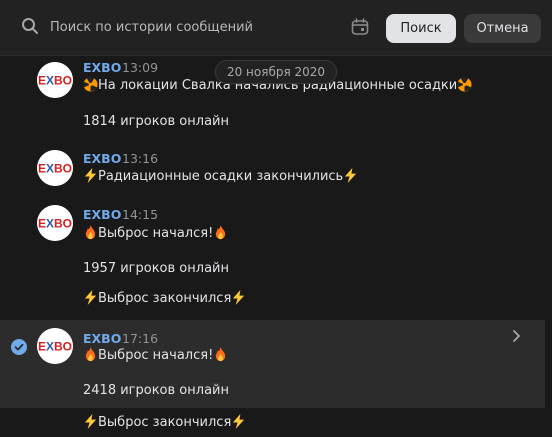 The height and width of the screenshot is (437, 552). I want to click on message-time: 17:16, so click(140, 338).